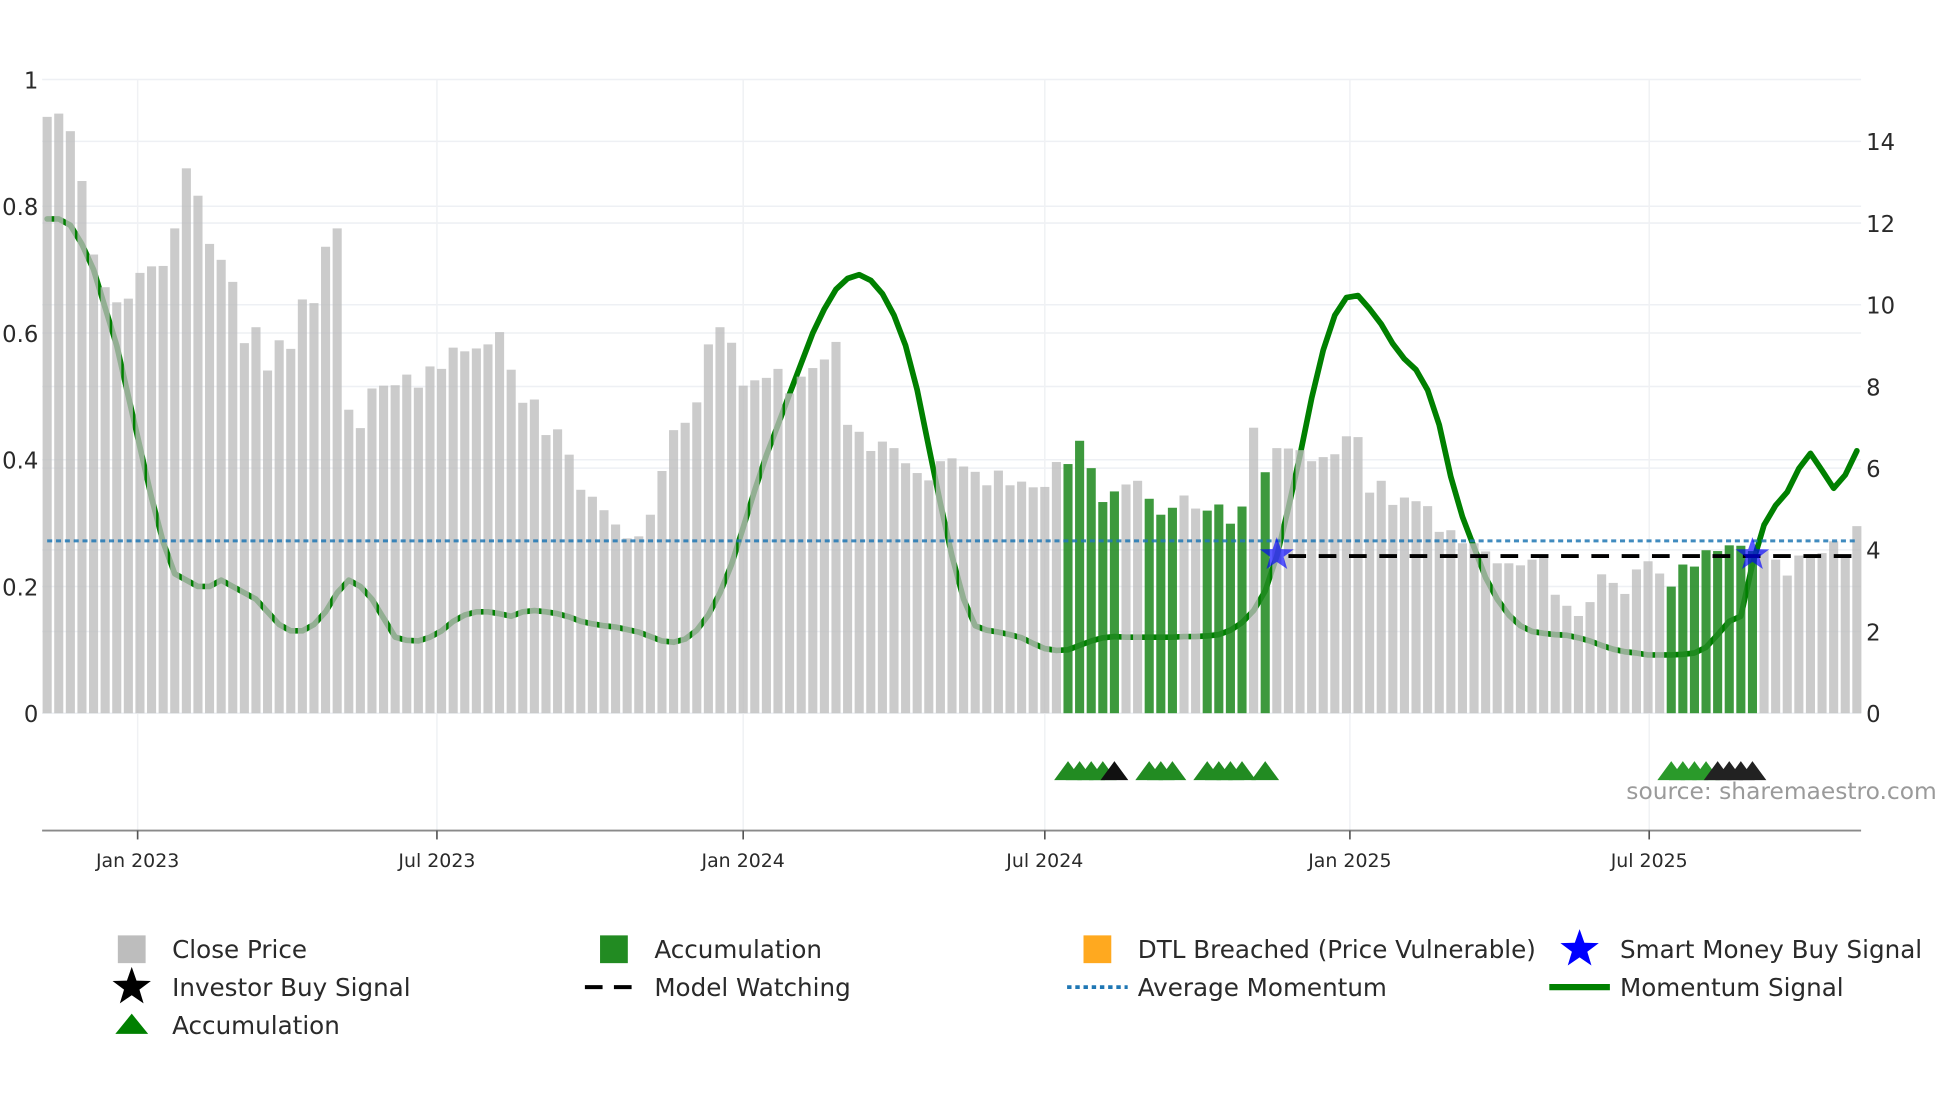  I want to click on x-tick-label: Jul 2023, so click(436, 861).